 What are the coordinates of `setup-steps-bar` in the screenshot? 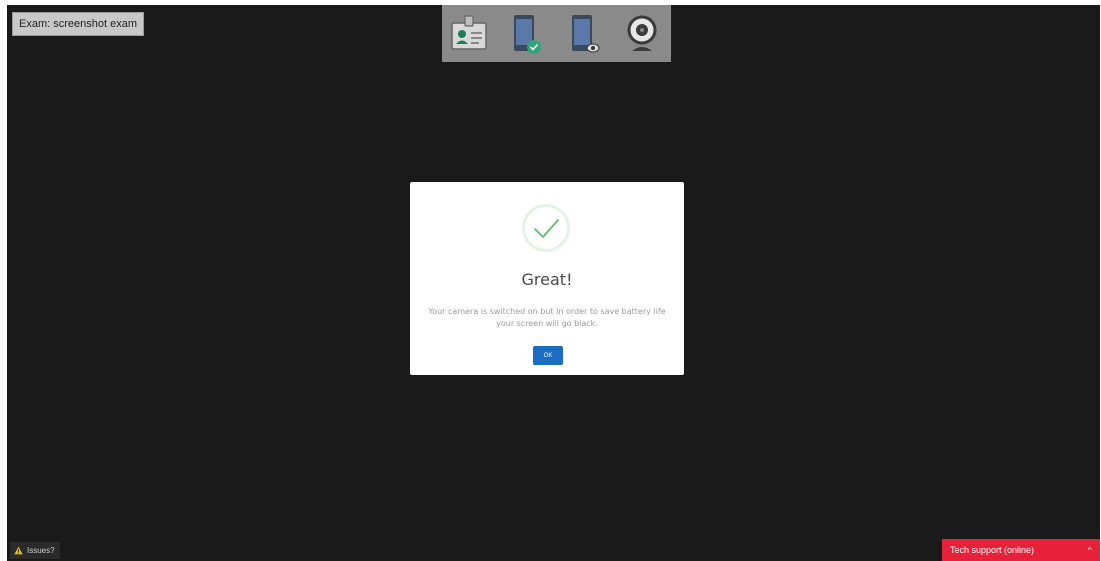 It's located at (556, 33).